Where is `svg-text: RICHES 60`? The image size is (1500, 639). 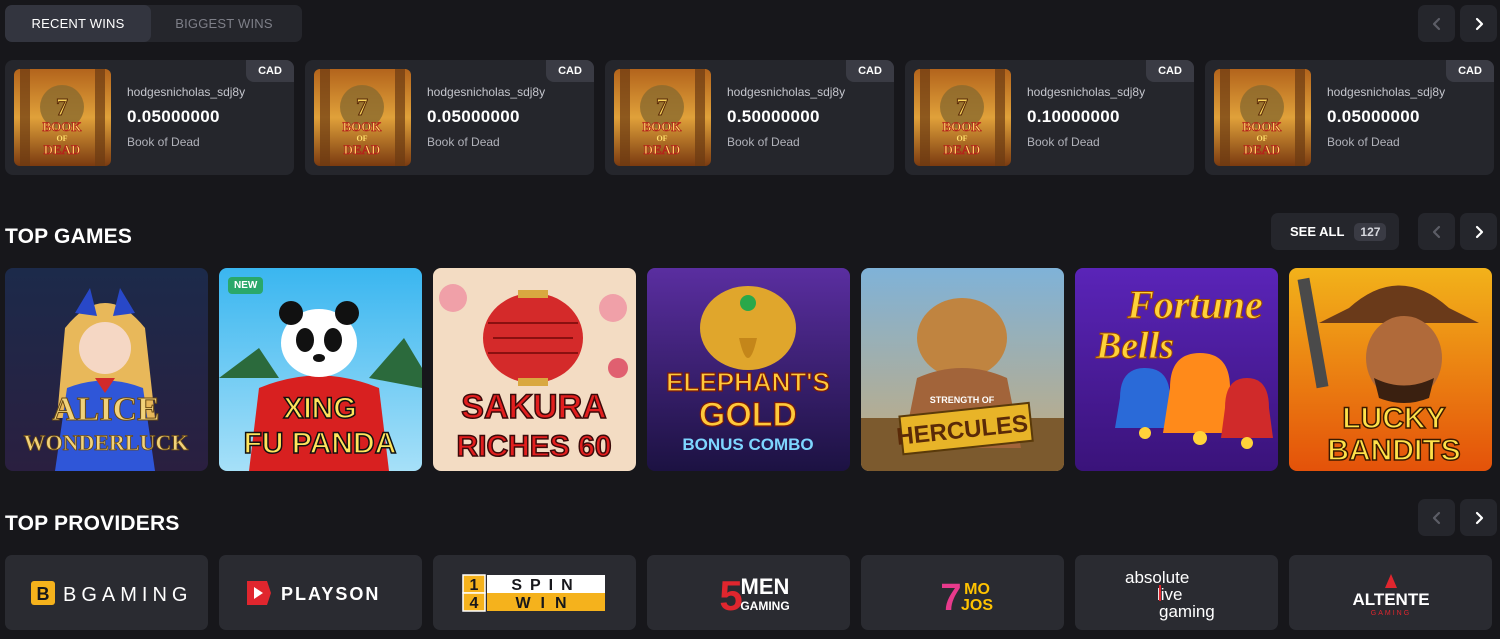
svg-text: RICHES 60 is located at coordinates (533, 446).